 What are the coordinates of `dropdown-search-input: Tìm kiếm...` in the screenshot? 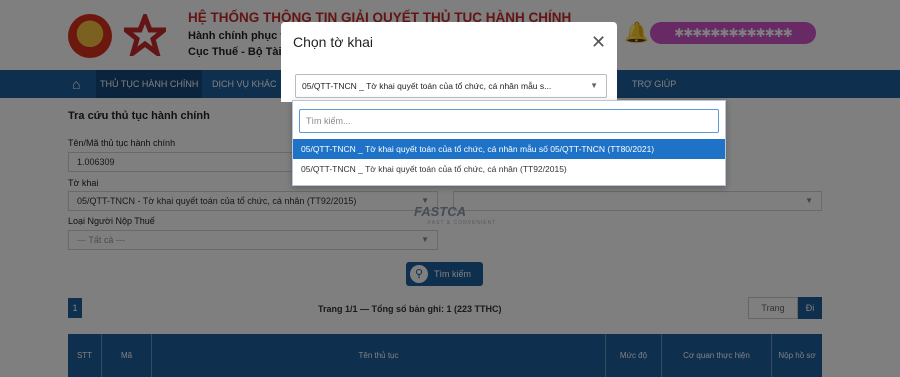 It's located at (509, 121).